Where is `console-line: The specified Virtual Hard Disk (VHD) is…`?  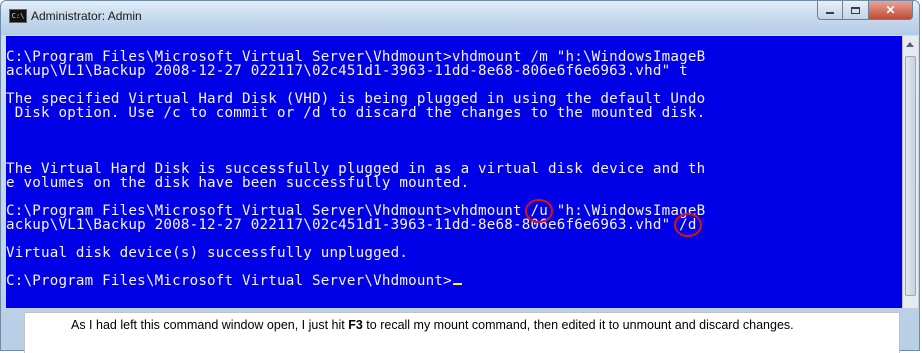
console-line: The specified Virtual Hard Disk (VHD) is… is located at coordinates (356, 99).